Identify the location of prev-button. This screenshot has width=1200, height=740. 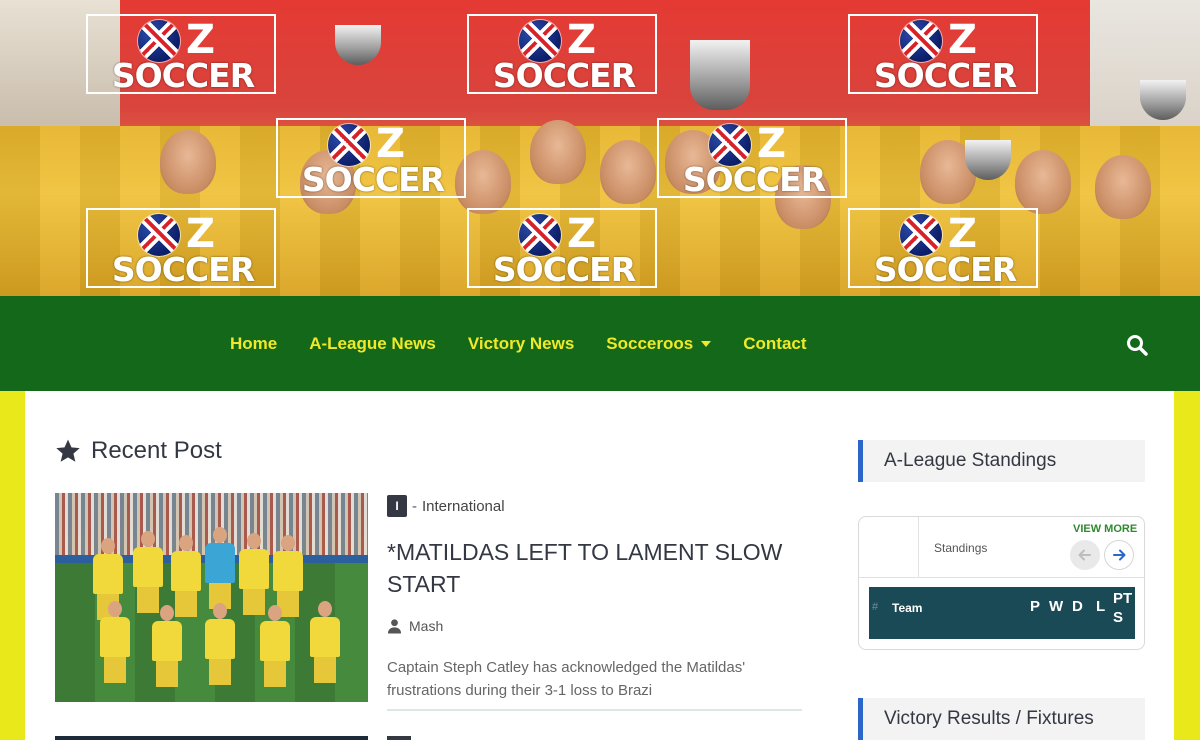
(1085, 555).